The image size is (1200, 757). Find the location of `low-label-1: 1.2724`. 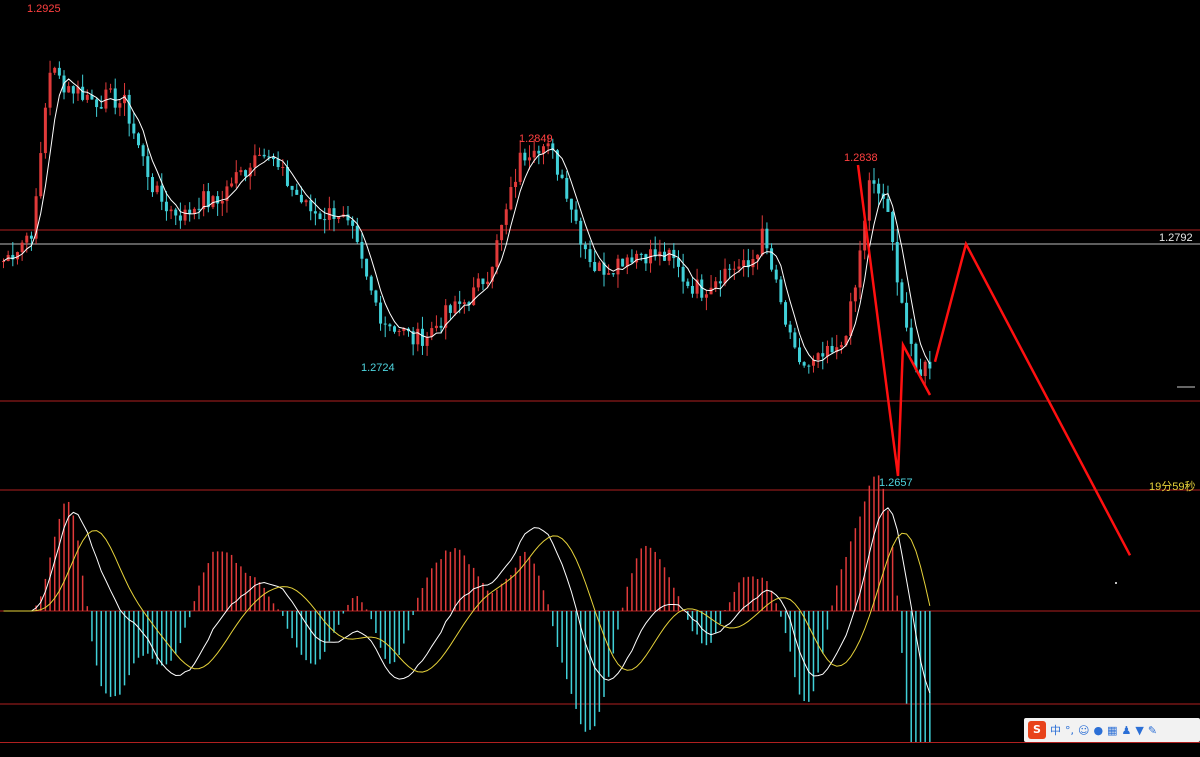

low-label-1: 1.2724 is located at coordinates (378, 368).